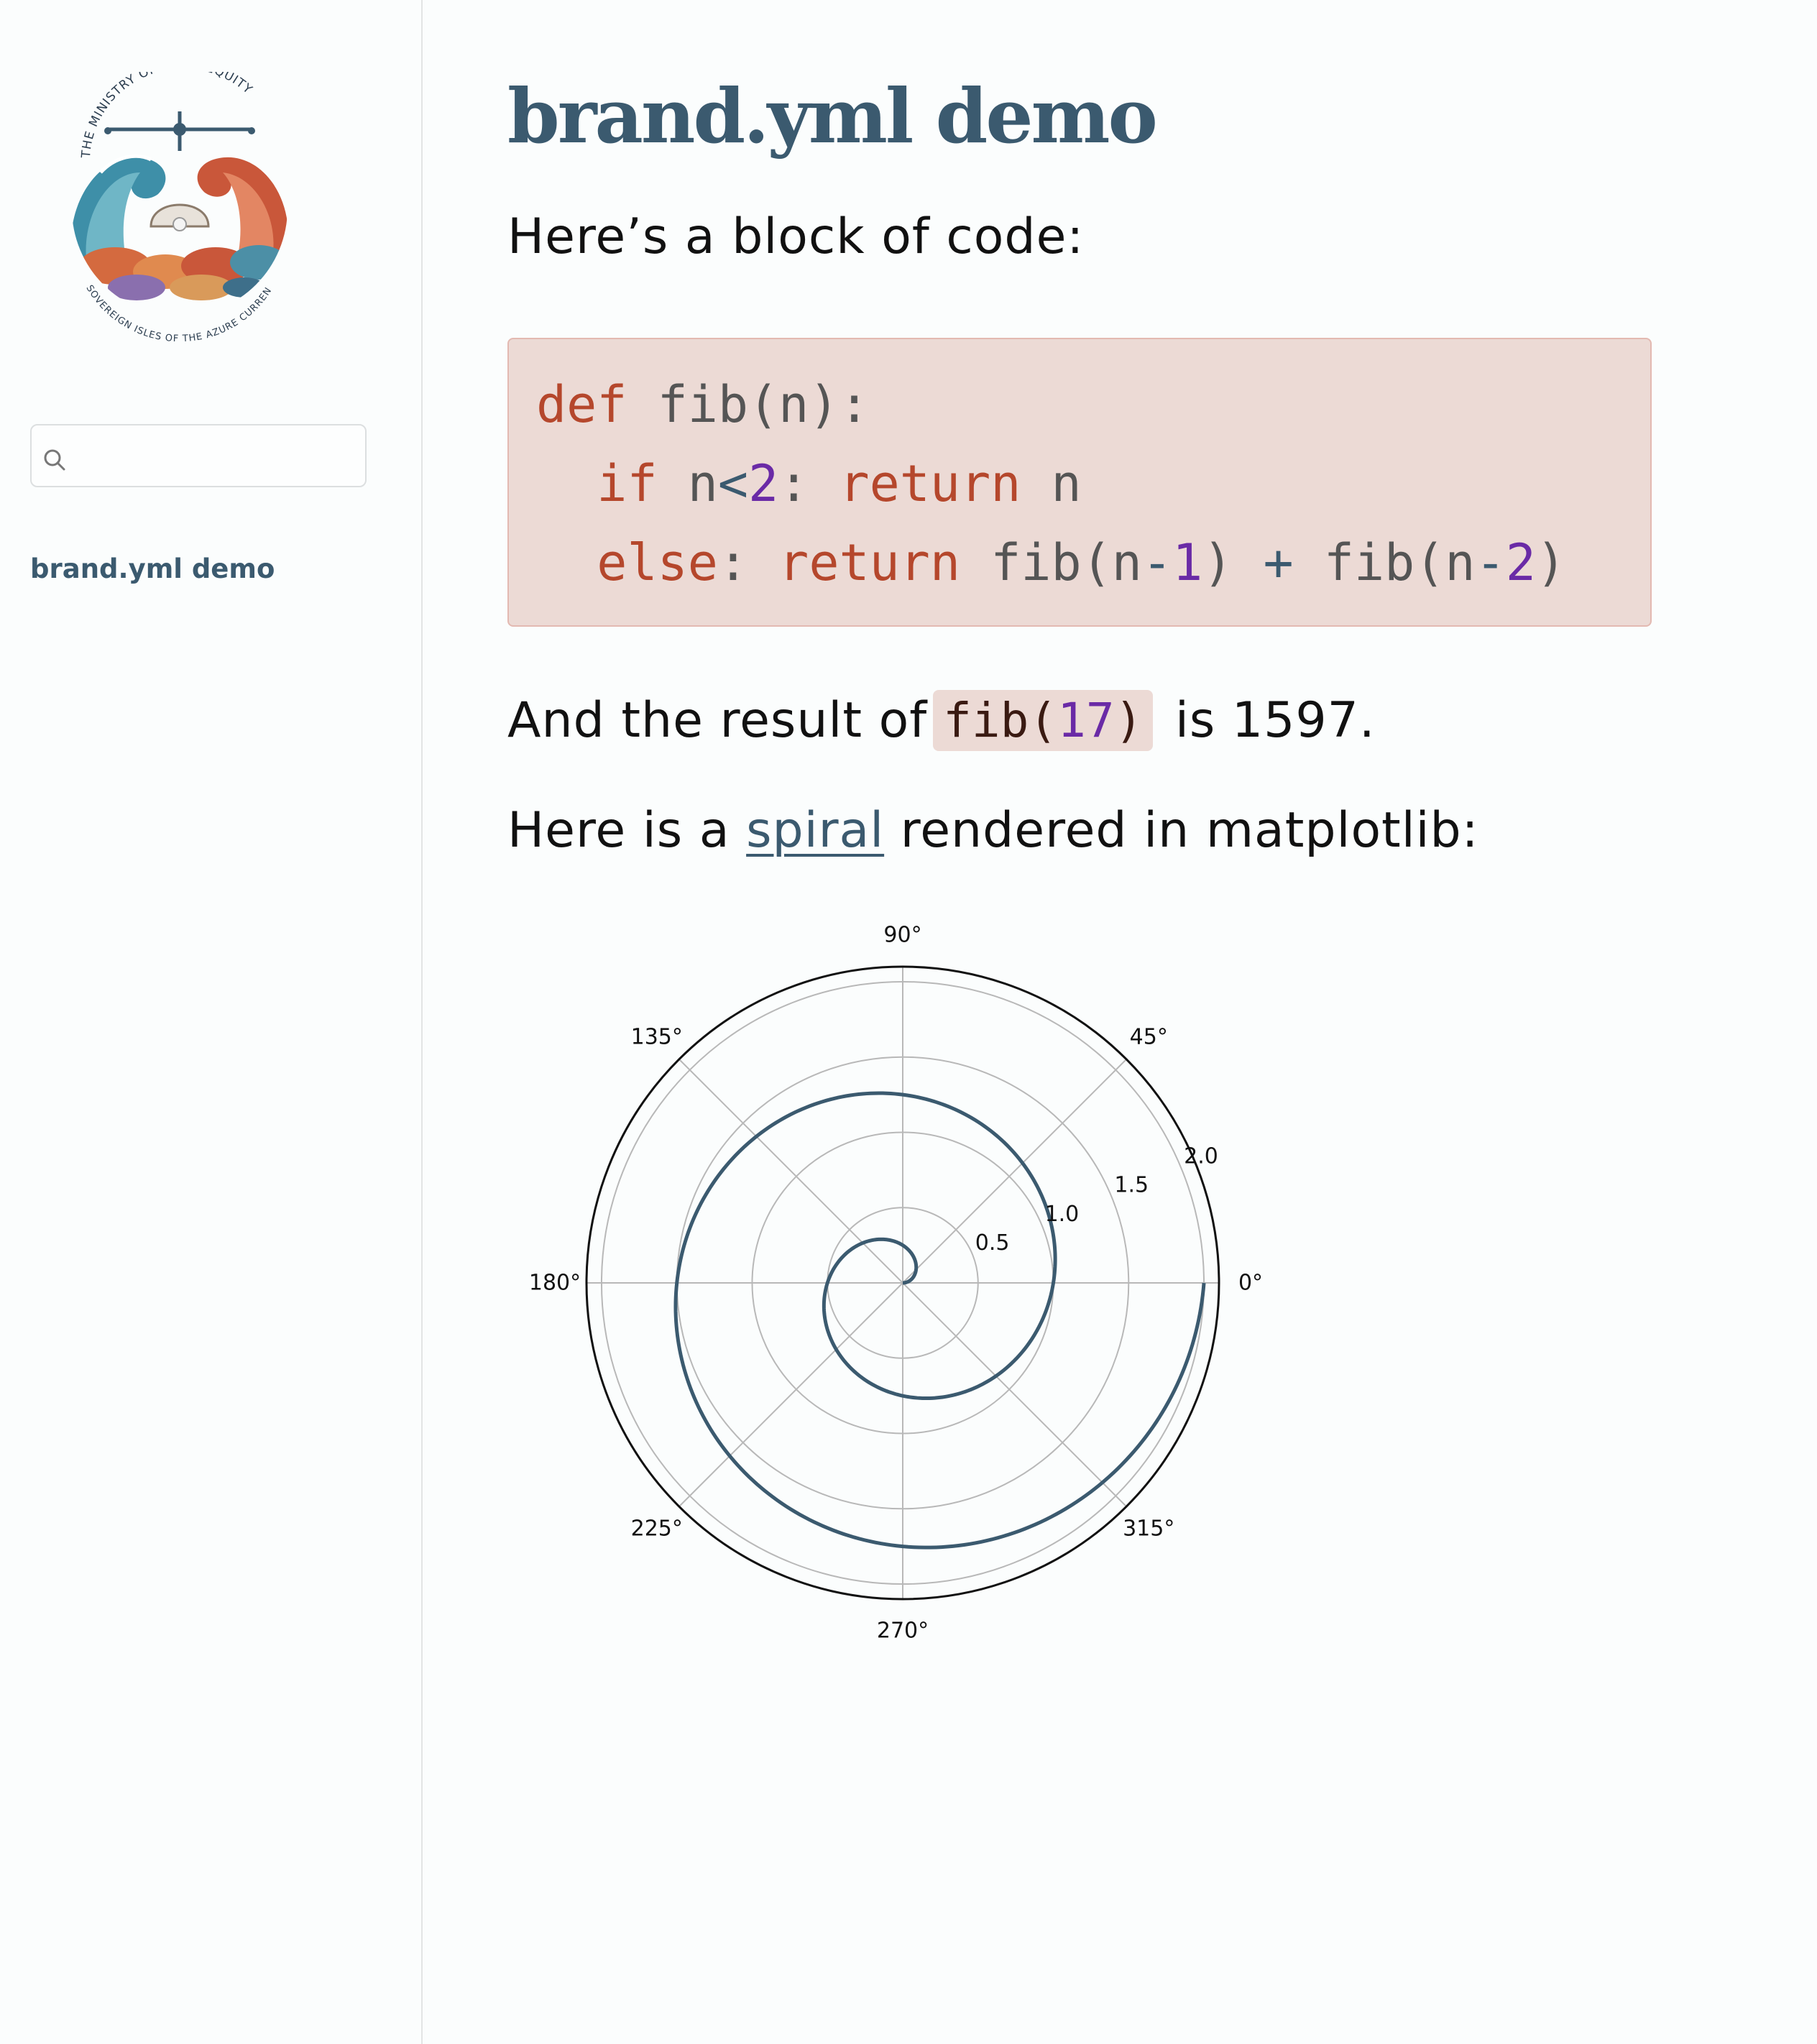 Image resolution: width=1817 pixels, height=2044 pixels. Describe the element at coordinates (1187, 562) in the screenshot. I see `code-token: 1` at that location.